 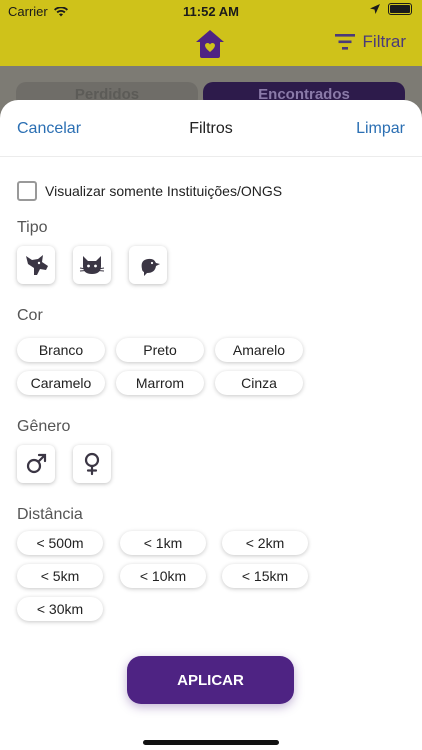 I want to click on distance-chip: < 500m, so click(x=60, y=543).